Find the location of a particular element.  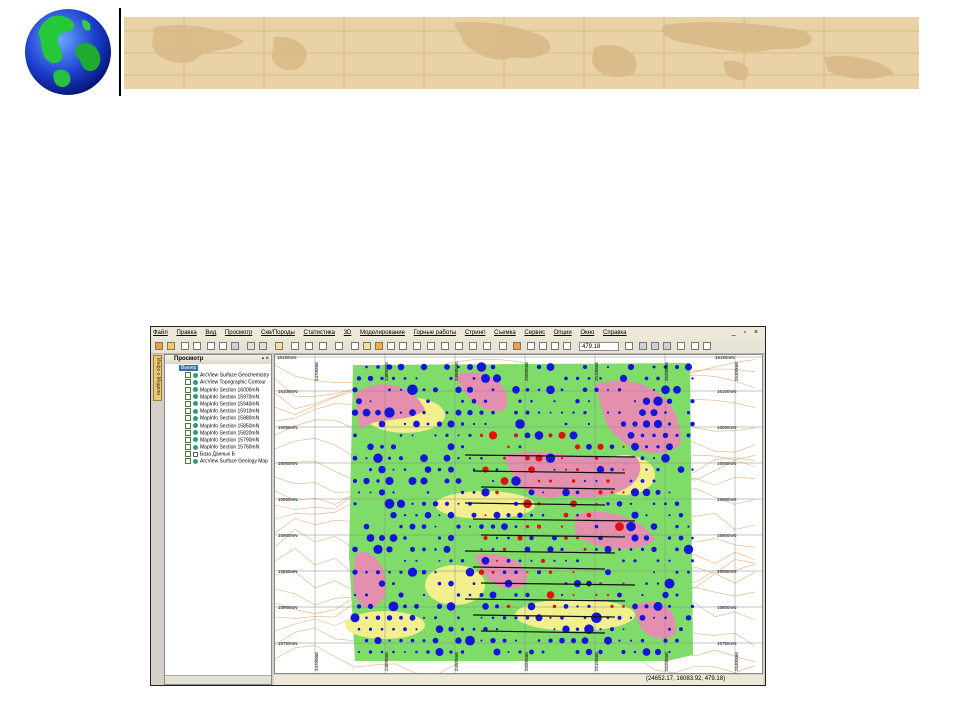

zoom-input: 479.18 is located at coordinates (599, 346).